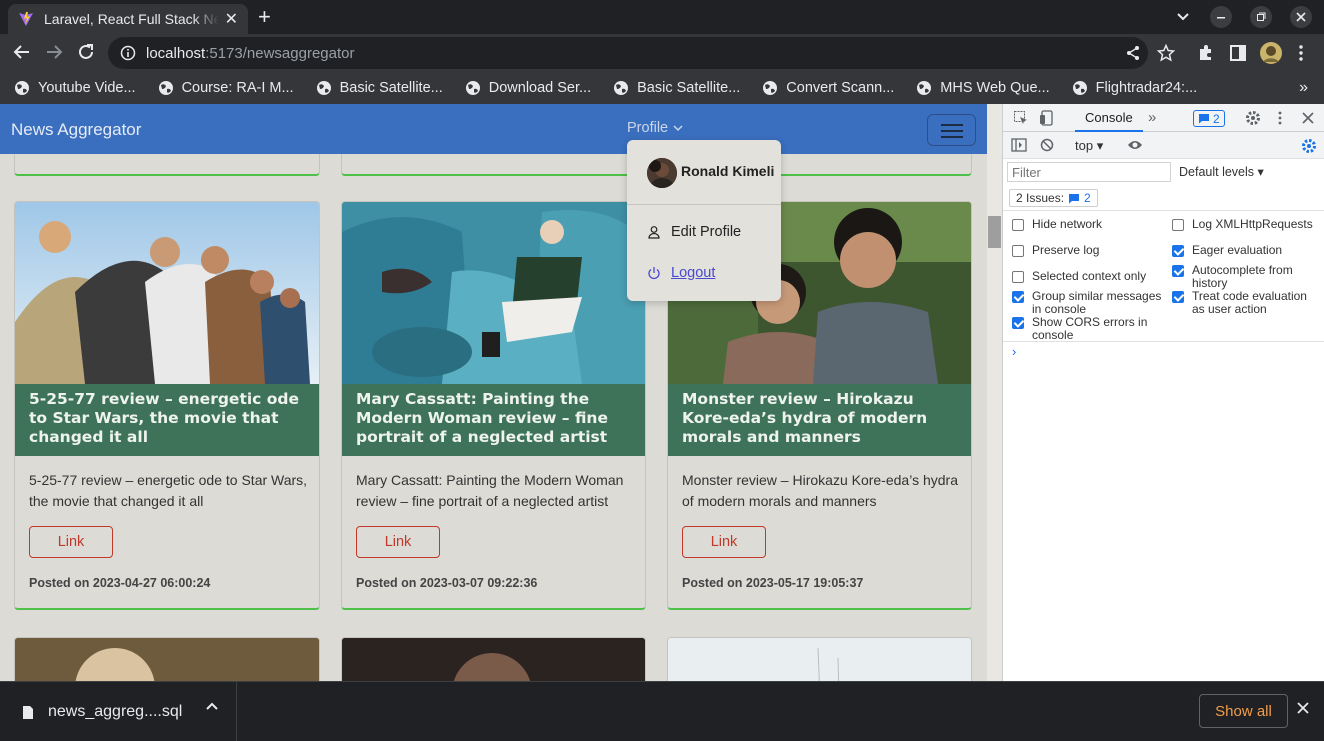 The height and width of the screenshot is (741, 1324). I want to click on context-selector: top ▾, so click(1089, 146).